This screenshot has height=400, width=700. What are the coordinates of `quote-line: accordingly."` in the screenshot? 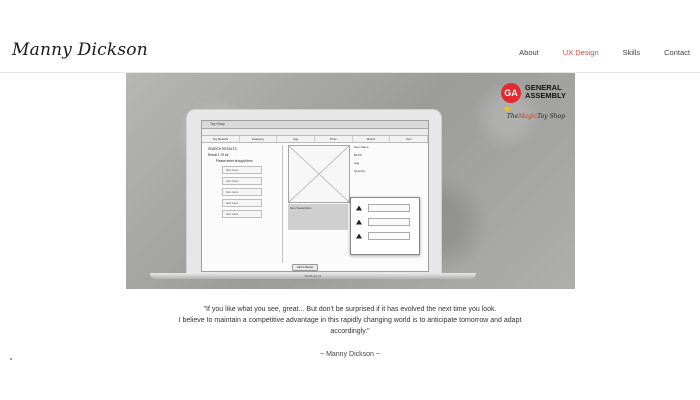 It's located at (350, 331).